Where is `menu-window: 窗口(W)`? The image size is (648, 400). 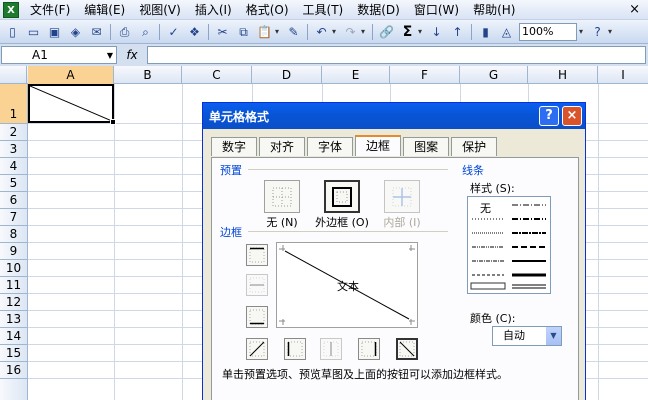 menu-window: 窗口(W) is located at coordinates (436, 10).